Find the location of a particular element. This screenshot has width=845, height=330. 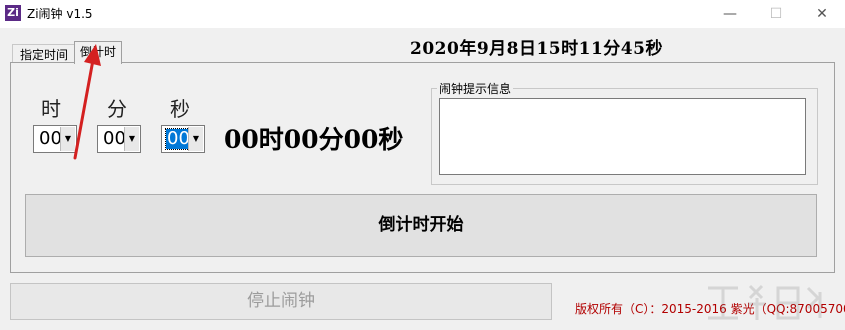

close-button: ✕ is located at coordinates (822, 14).